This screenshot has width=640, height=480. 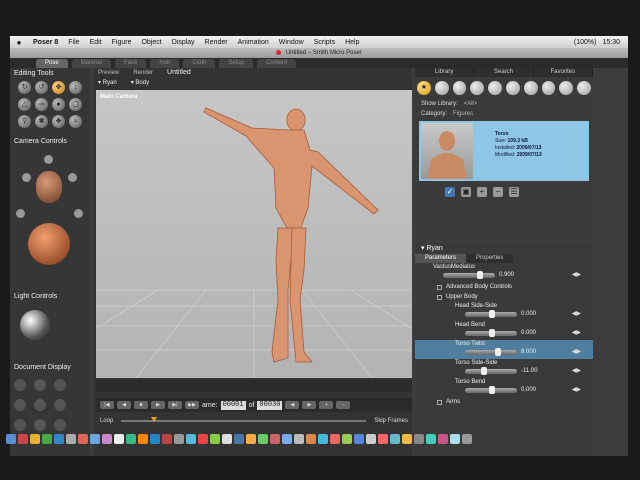 What do you see at coordinates (441, 88) in the screenshot?
I see `poses-category-icon` at bounding box center [441, 88].